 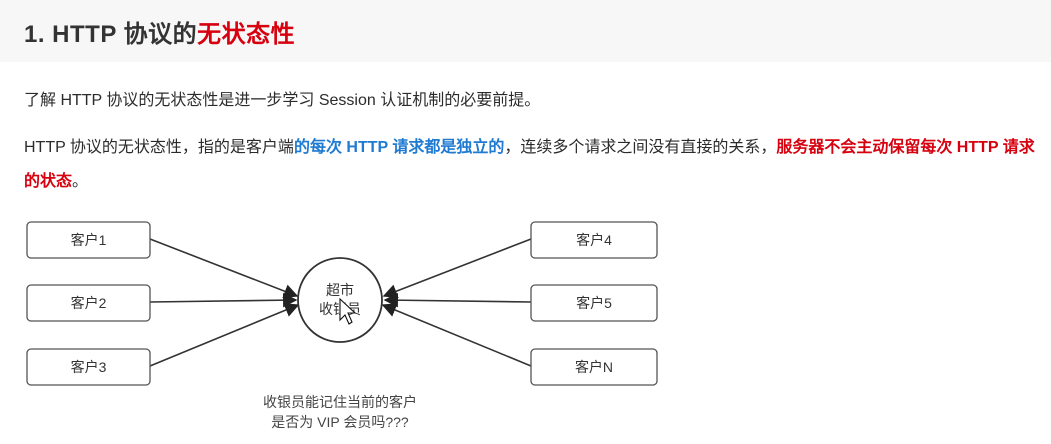 I want to click on arrow-client4, so click(x=457, y=268).